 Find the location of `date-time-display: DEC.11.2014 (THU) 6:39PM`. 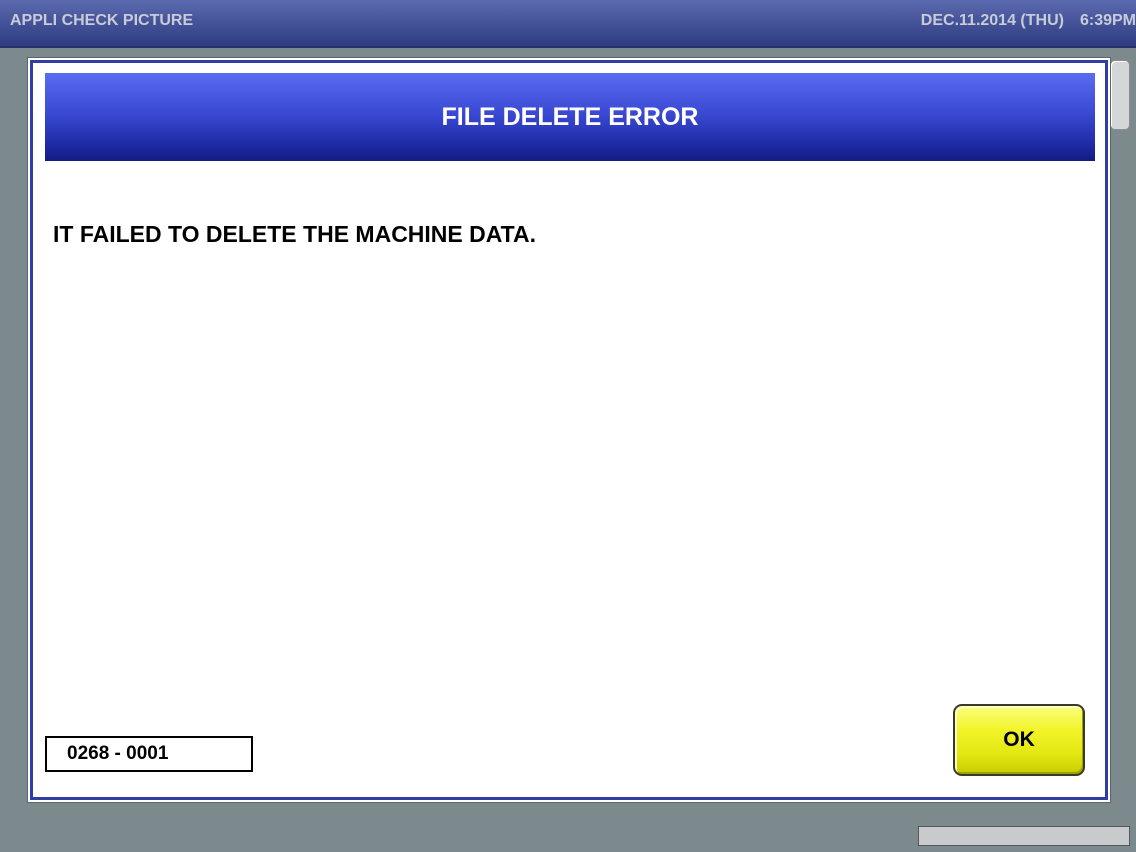

date-time-display: DEC.11.2014 (THU) 6:39PM is located at coordinates (1028, 21).